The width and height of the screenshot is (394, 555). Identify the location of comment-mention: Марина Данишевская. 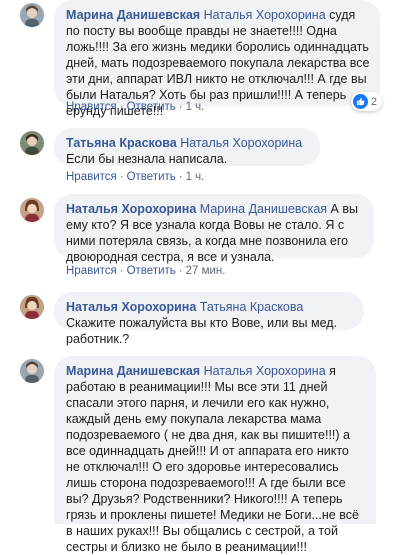
(263, 209).